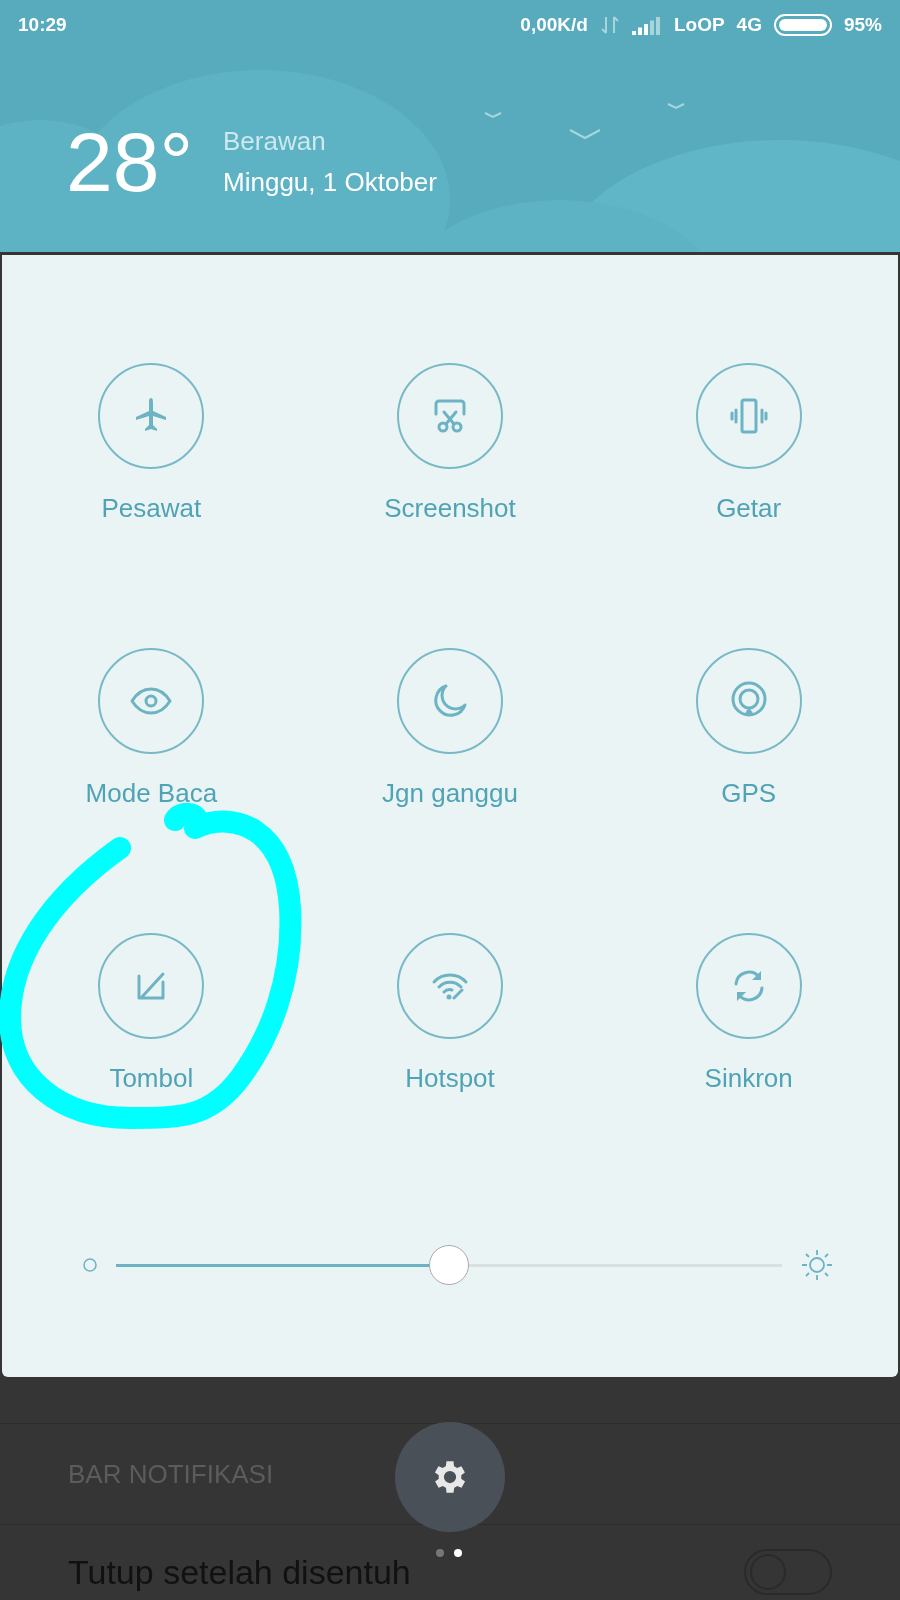  What do you see at coordinates (802, 25) in the screenshot?
I see `battery-icon` at bounding box center [802, 25].